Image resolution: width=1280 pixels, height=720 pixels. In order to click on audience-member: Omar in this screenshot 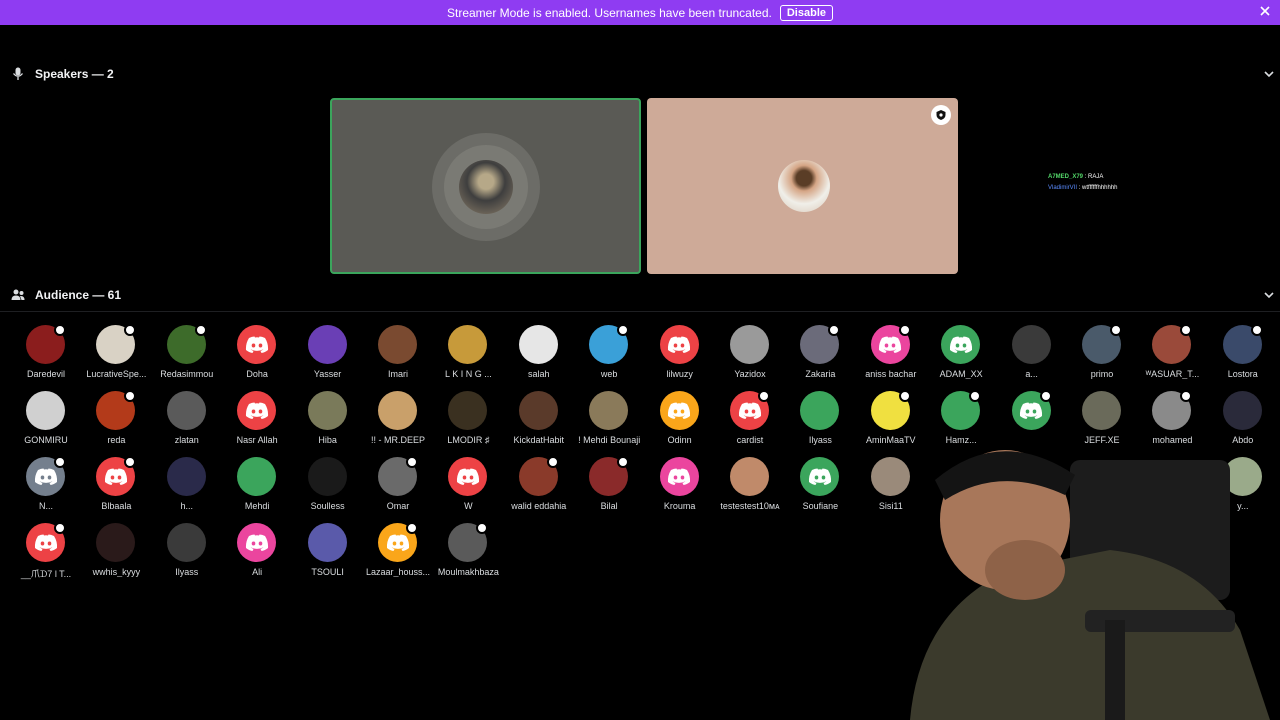, I will do `click(398, 484)`.